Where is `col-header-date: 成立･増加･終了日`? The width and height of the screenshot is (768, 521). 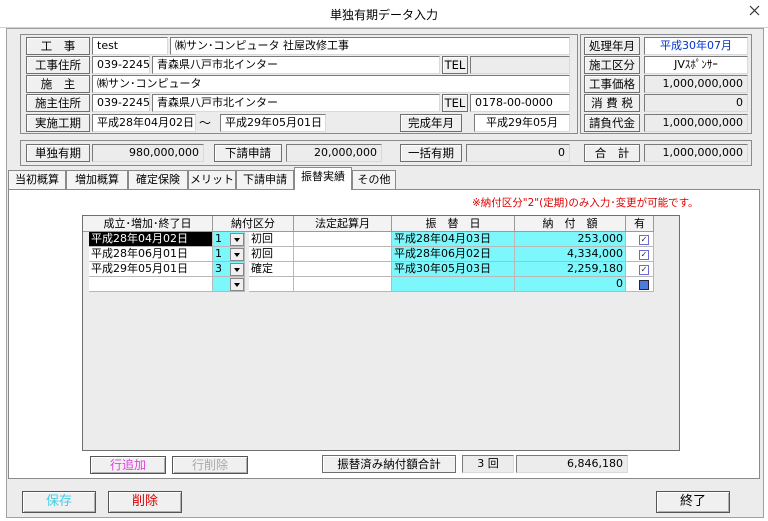 col-header-date: 成立･増加･終了日 is located at coordinates (148, 224).